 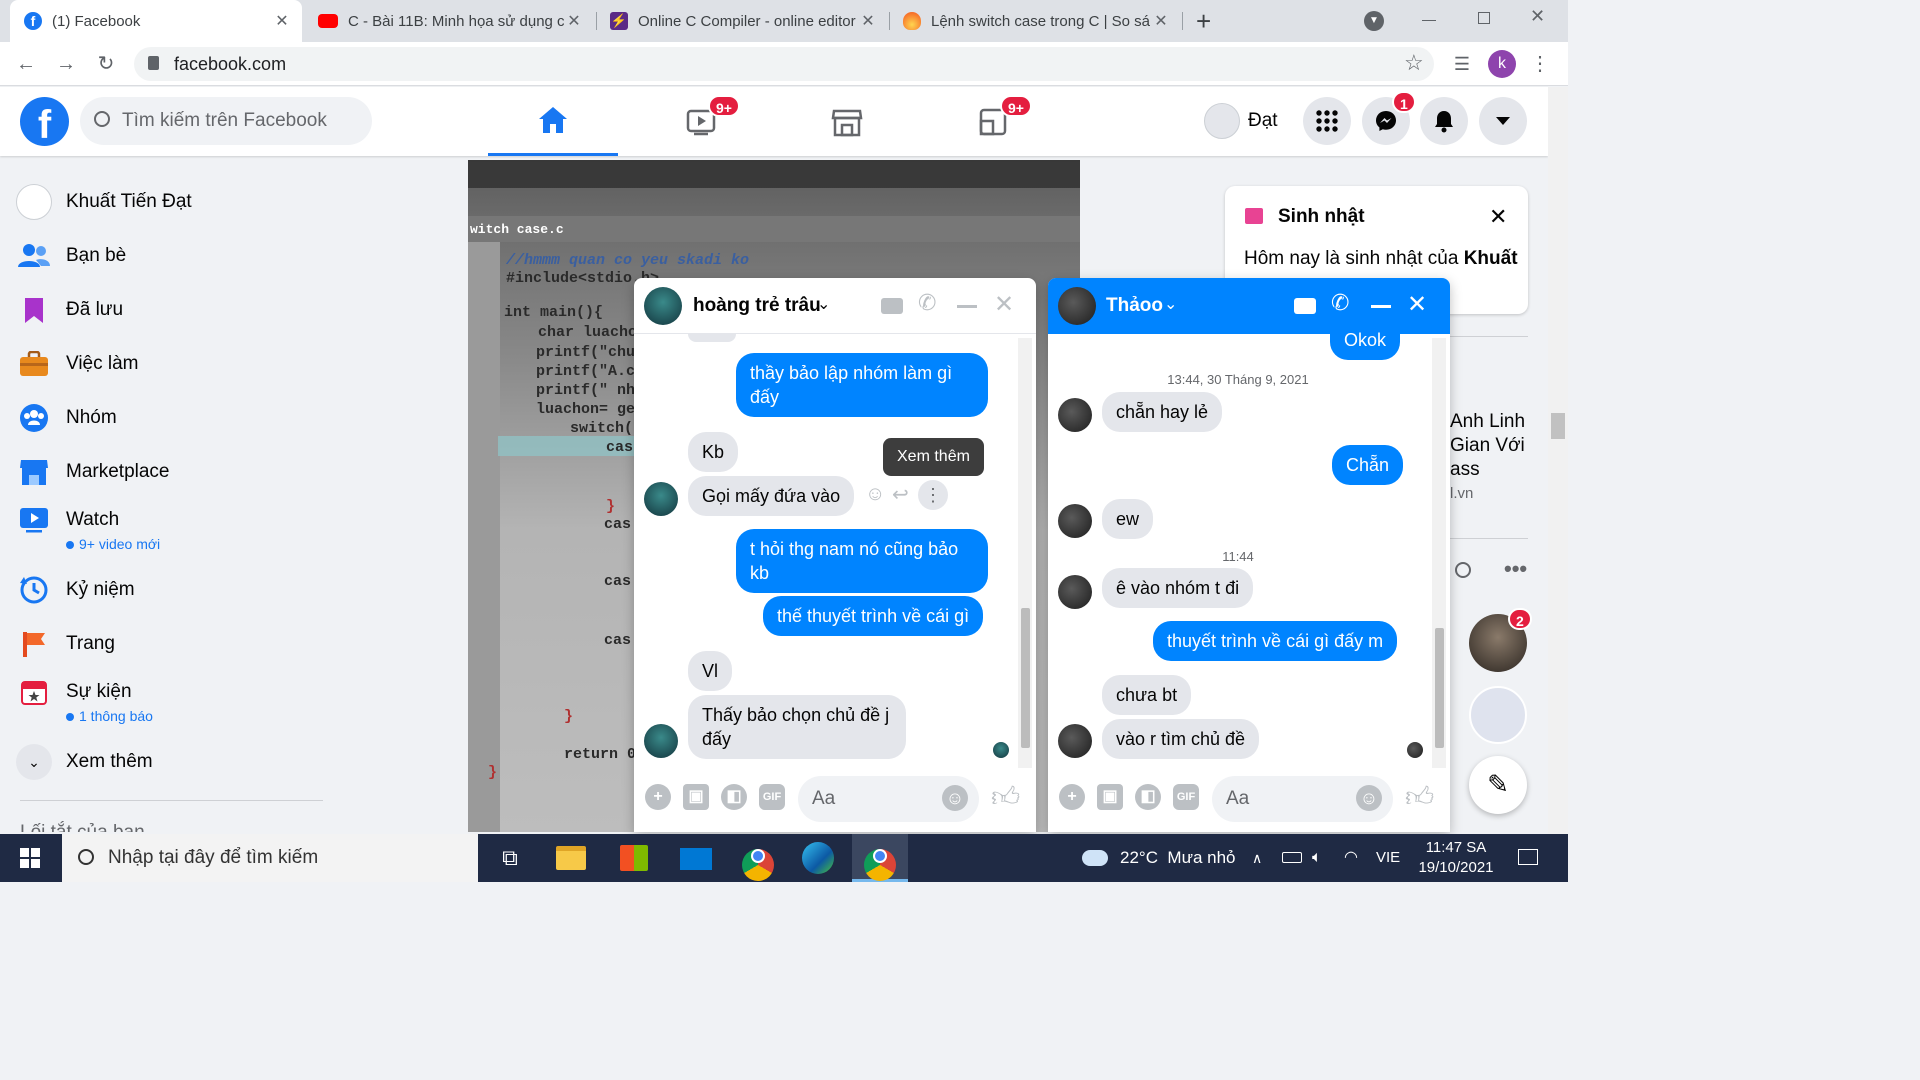 What do you see at coordinates (1351, 858) in the screenshot?
I see `wifi-icon: ◠` at bounding box center [1351, 858].